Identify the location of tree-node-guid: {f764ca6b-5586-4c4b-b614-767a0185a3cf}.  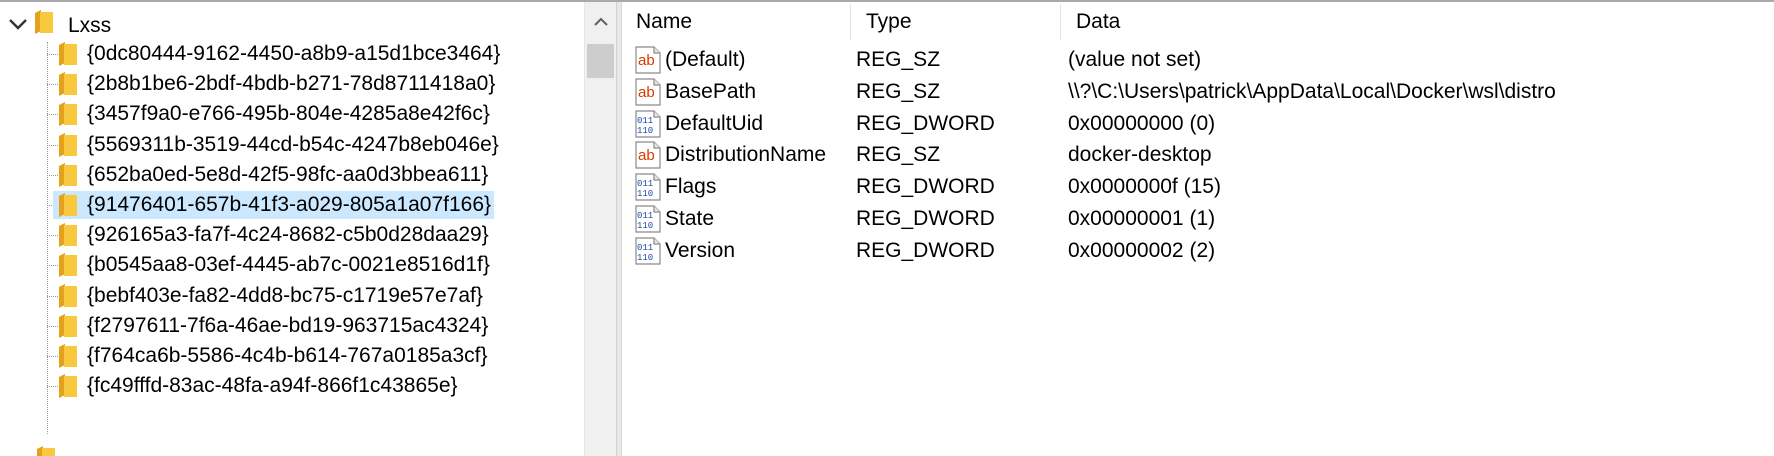
(307, 356).